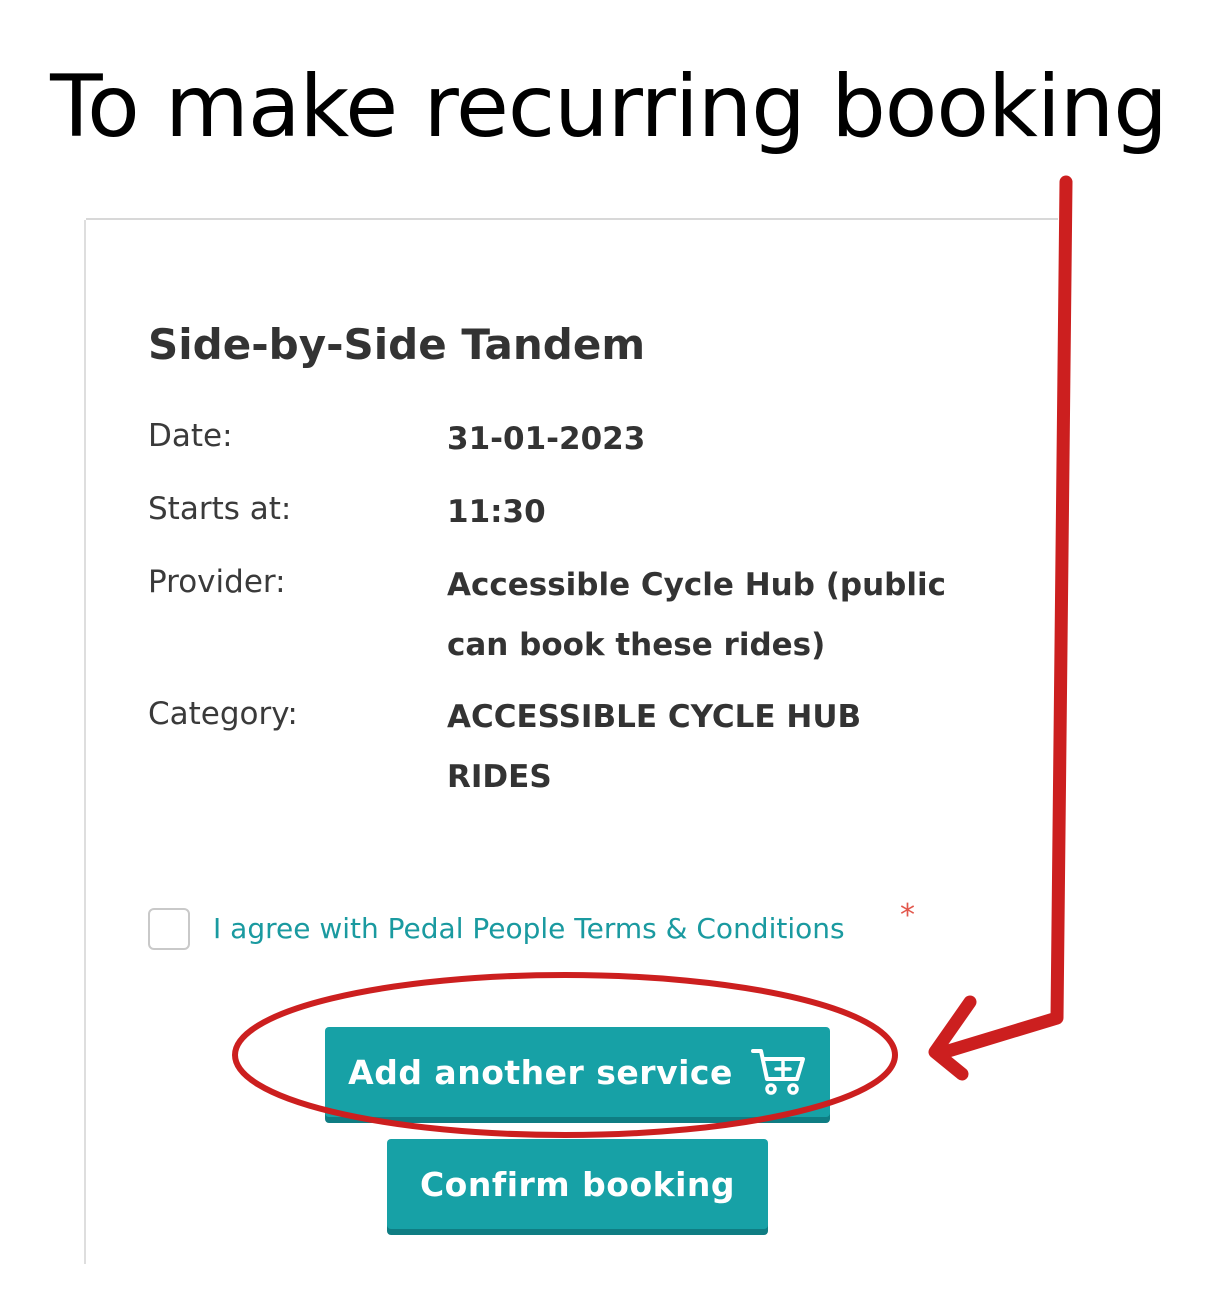 This screenshot has height=1292, width=1217. Describe the element at coordinates (546, 439) in the screenshot. I see `date-value: 31-01-2023` at that location.